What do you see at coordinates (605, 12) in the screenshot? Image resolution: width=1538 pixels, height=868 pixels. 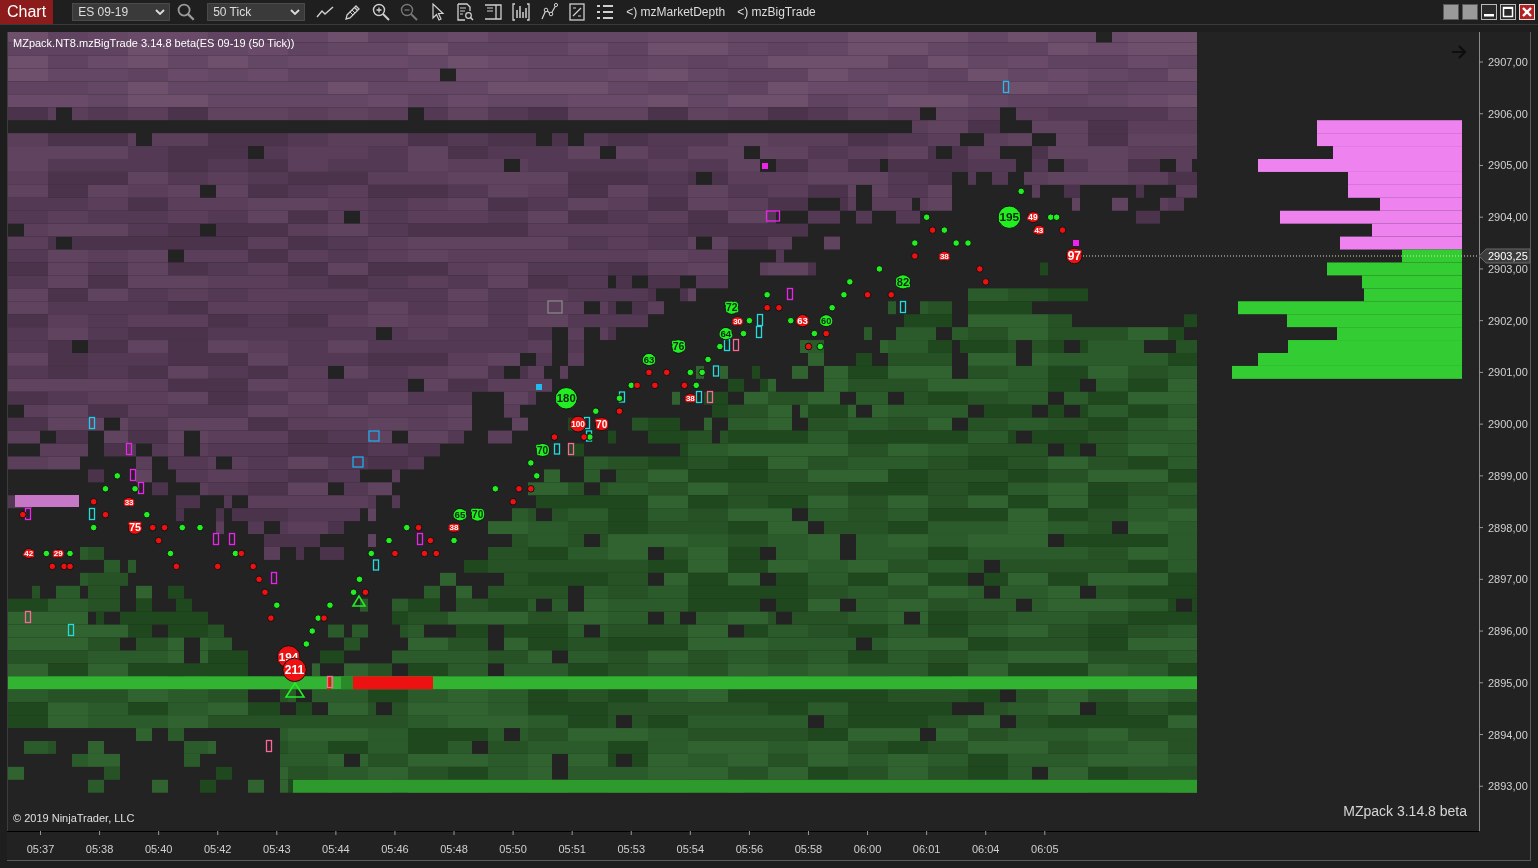 I see `list-icon` at bounding box center [605, 12].